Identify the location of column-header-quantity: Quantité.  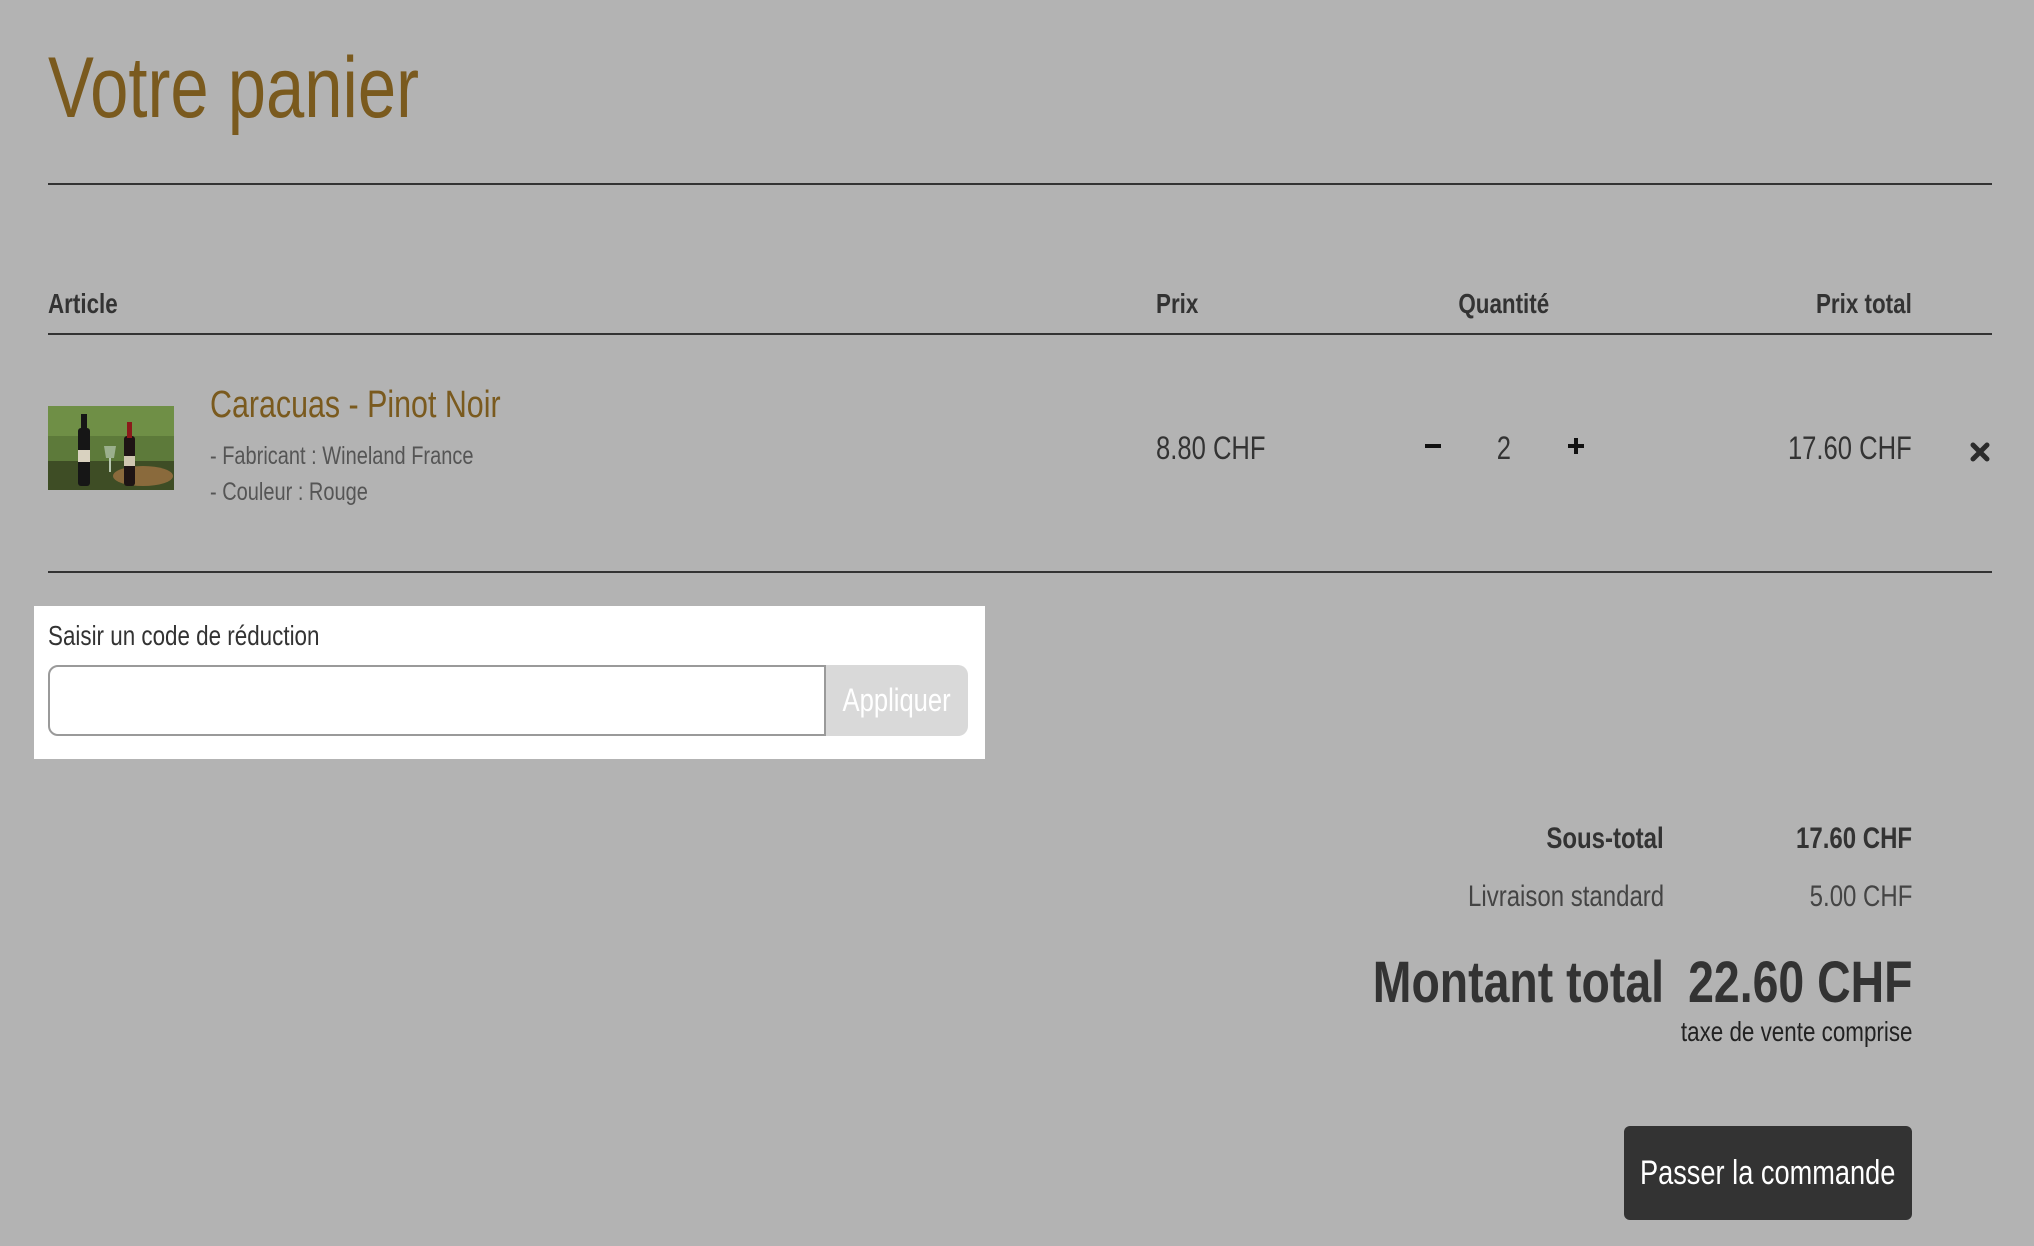
(1504, 303).